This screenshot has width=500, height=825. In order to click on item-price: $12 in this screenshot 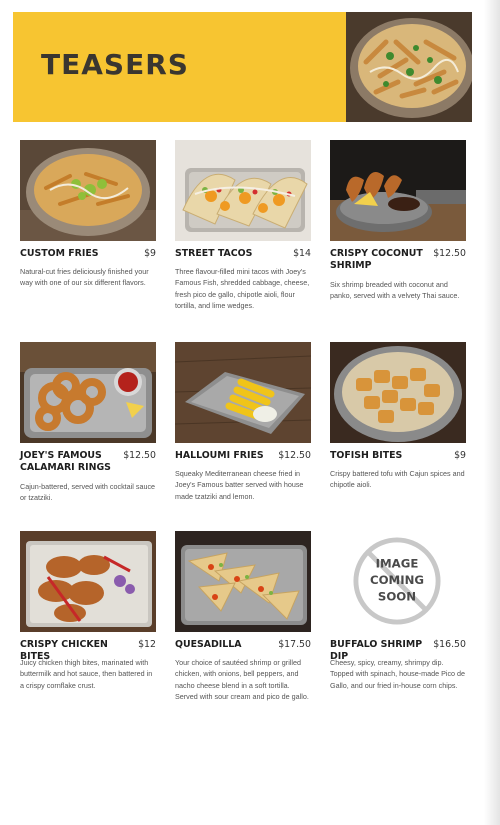, I will do `click(147, 644)`.